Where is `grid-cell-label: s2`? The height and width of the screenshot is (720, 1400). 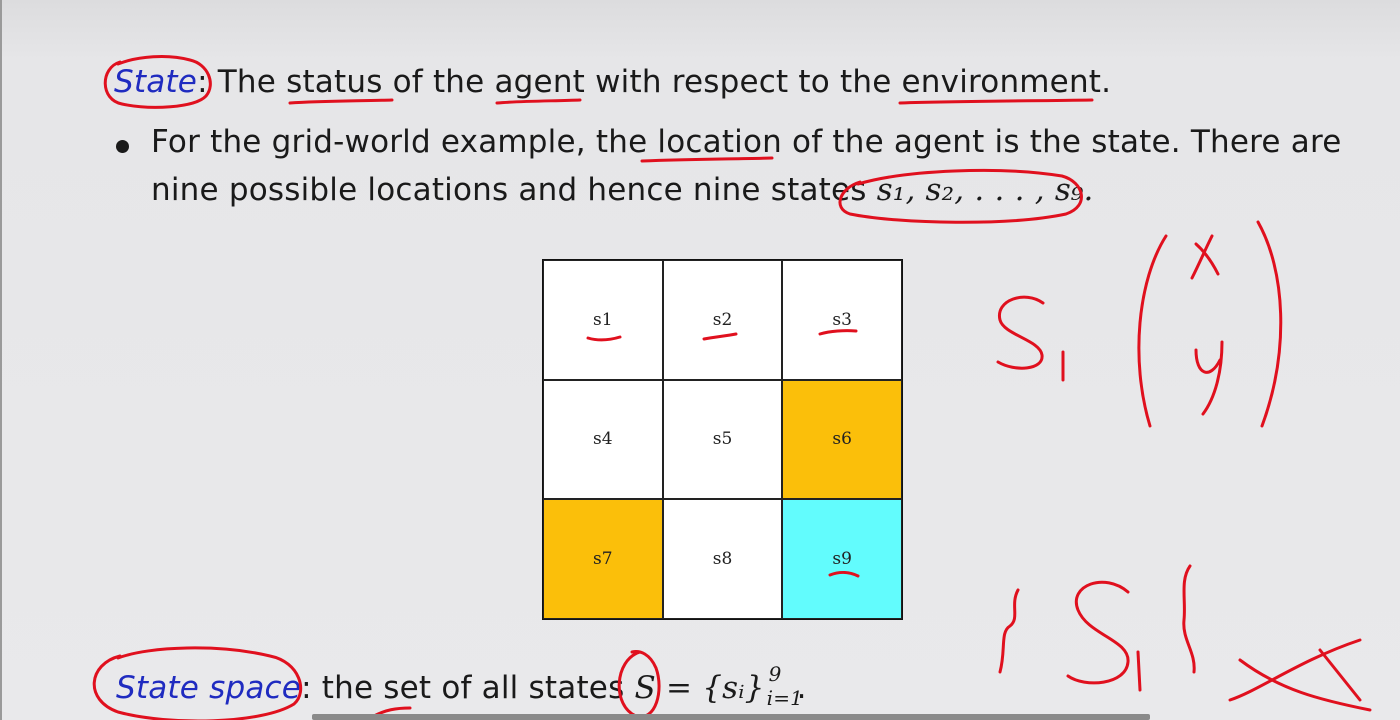 grid-cell-label: s2 is located at coordinates (722, 319).